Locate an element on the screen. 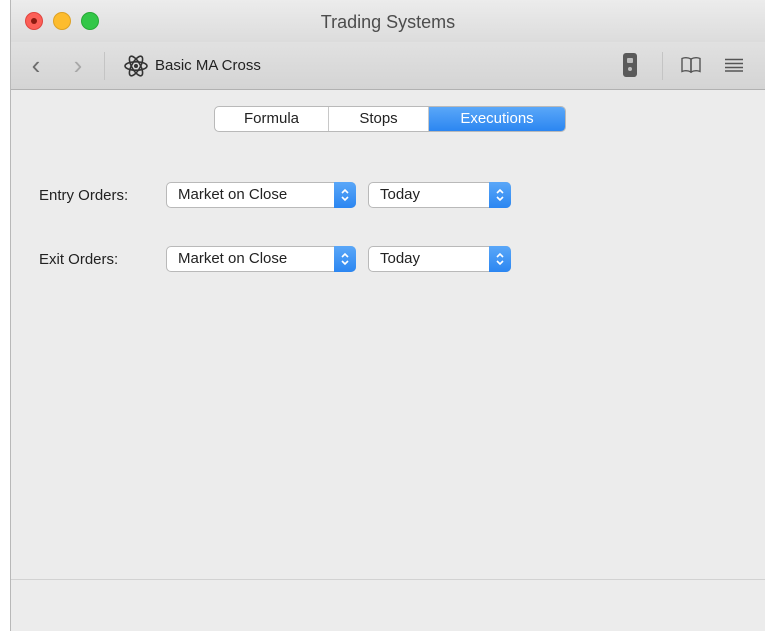 The height and width of the screenshot is (631, 765). chevron-left-icon: ‹ is located at coordinates (36, 65).